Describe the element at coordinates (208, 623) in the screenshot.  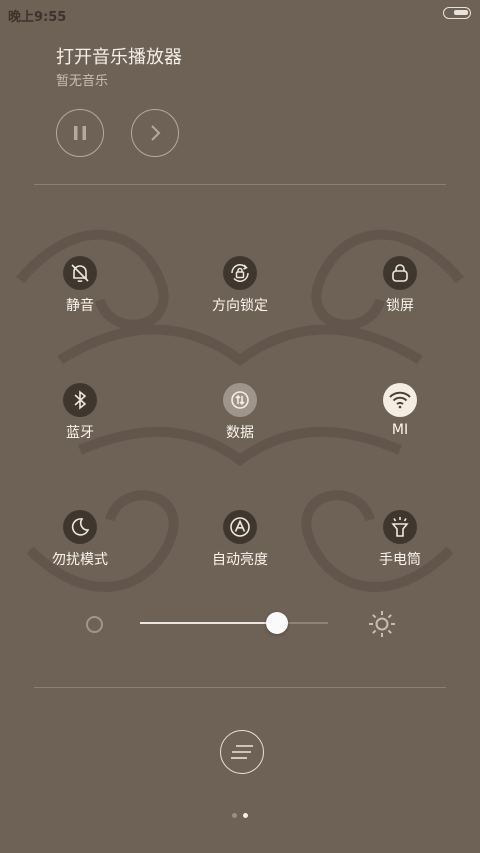
I see `brightness-slider-fill` at that location.